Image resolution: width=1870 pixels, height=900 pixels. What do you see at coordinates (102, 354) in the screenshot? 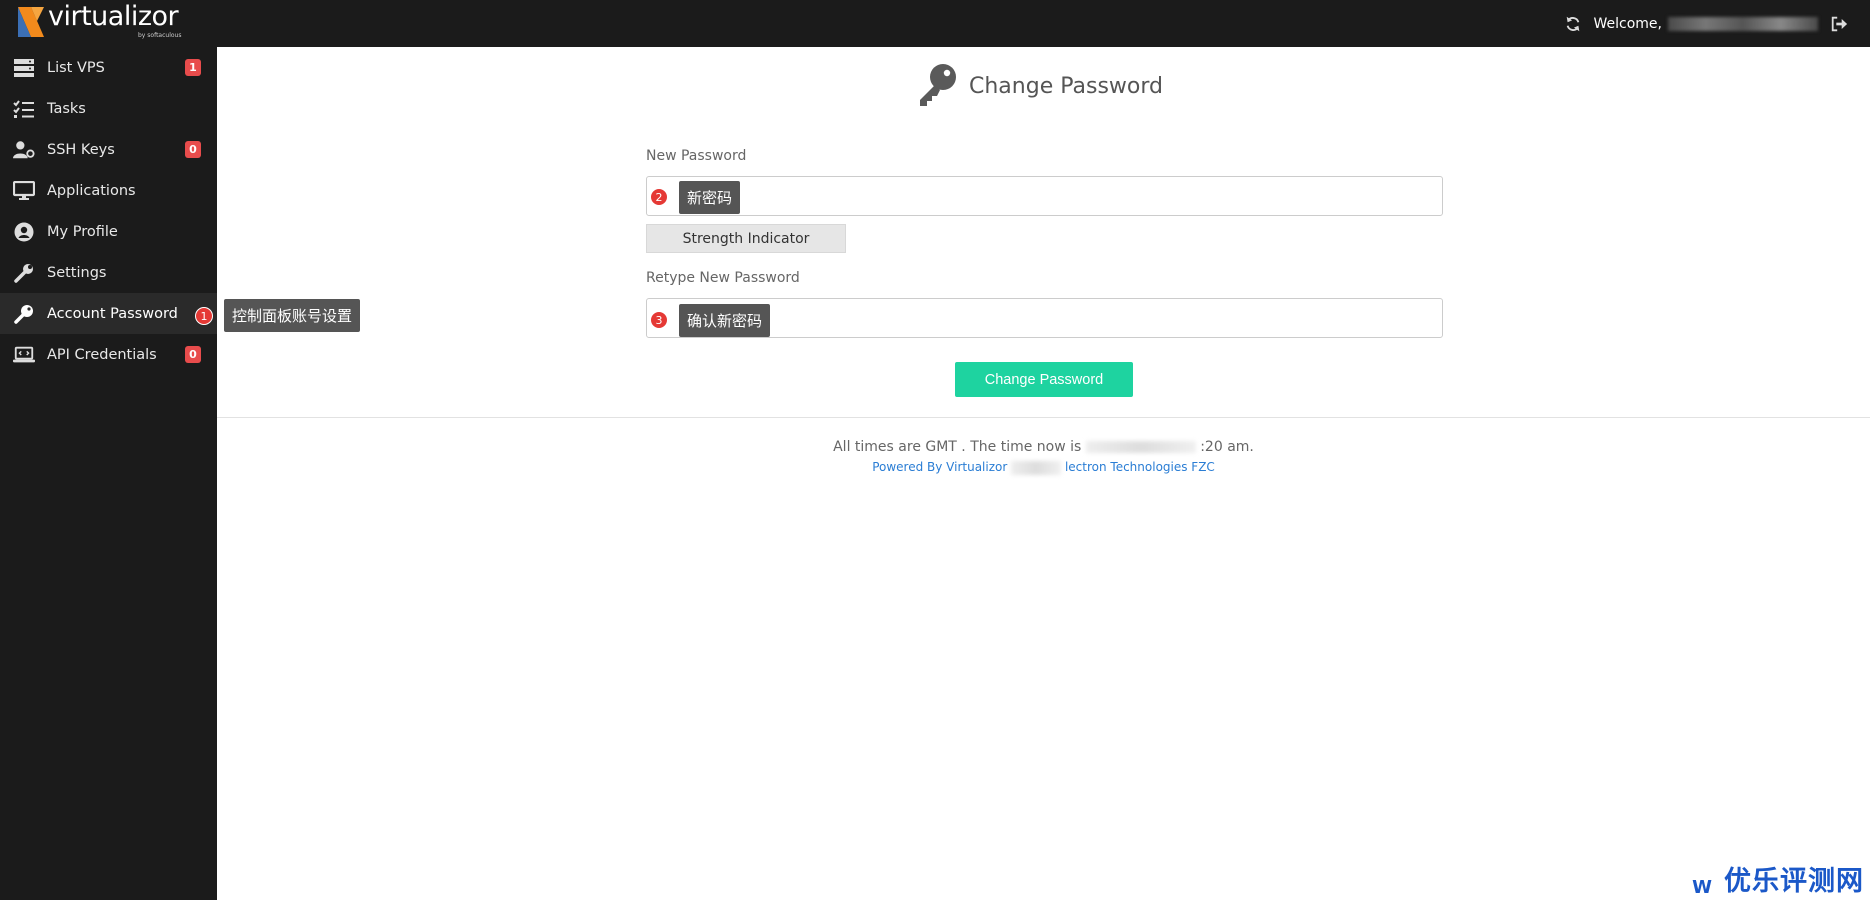
I see `sidebar-item-label: API Credentials` at bounding box center [102, 354].